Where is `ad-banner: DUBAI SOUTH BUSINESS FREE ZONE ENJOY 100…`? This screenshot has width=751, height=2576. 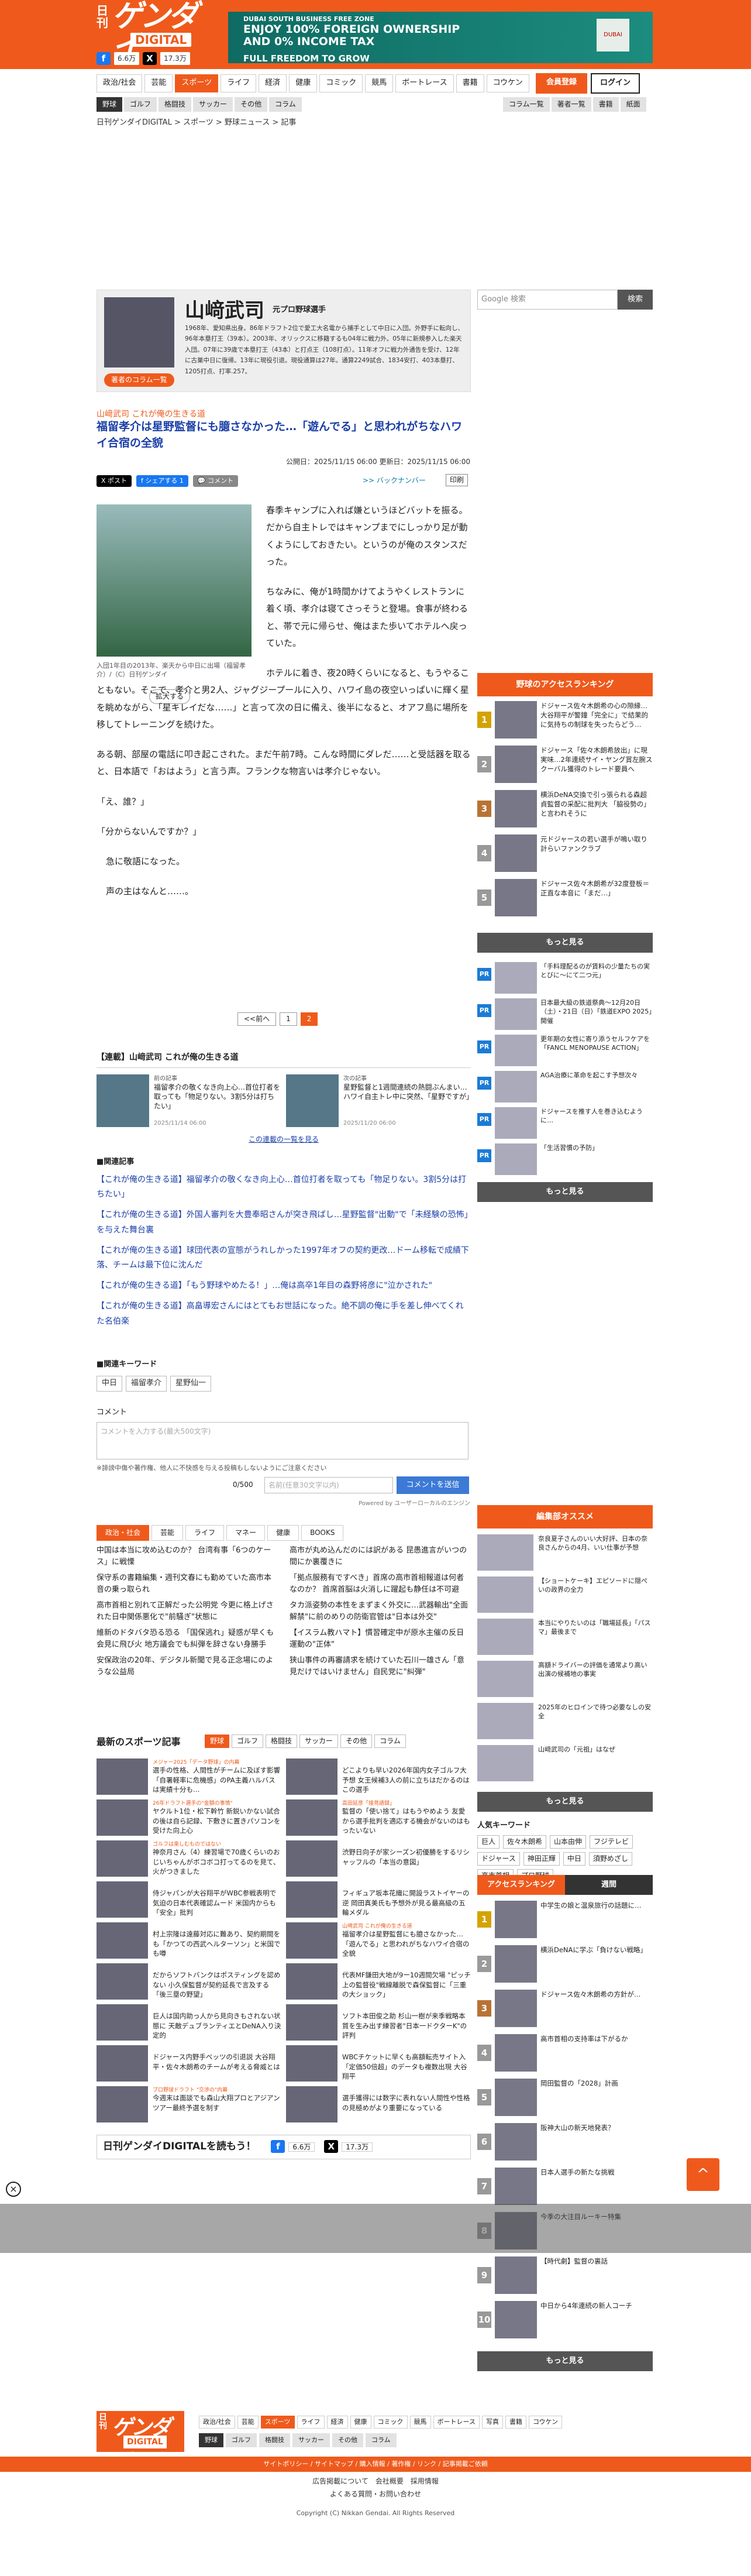 ad-banner: DUBAI SOUTH BUSINESS FREE ZONE ENJOY 100… is located at coordinates (440, 37).